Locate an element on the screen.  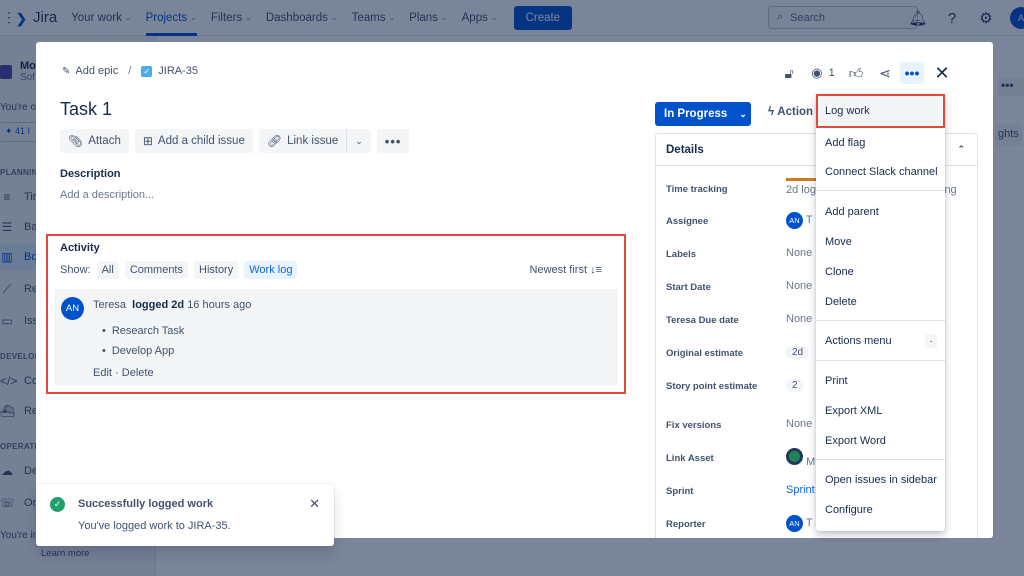
menu-item-delete: Delete is located at coordinates (880, 302).